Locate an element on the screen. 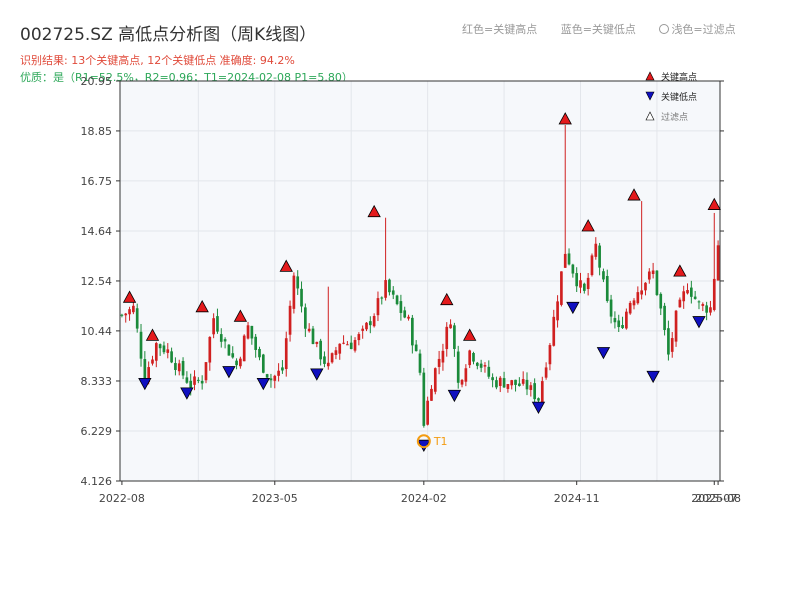 Image resolution: width=800 pixels, height=600 pixels. x-tick-label: 2024-11 is located at coordinates (577, 498).